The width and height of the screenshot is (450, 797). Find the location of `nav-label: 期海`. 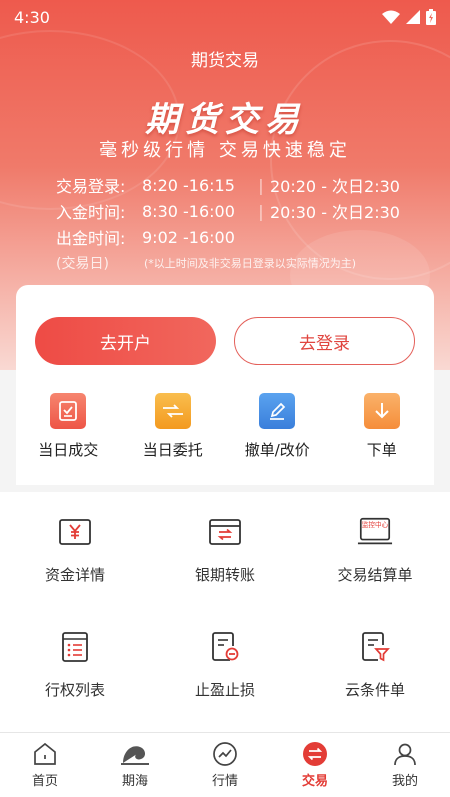

nav-label: 期海 is located at coordinates (134, 781).